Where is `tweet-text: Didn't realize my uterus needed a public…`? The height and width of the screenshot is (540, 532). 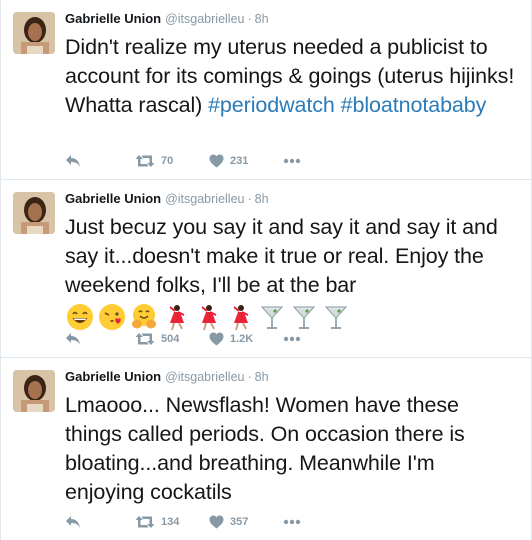 tweet-text: Didn't realize my uterus needed a public… is located at coordinates (291, 76).